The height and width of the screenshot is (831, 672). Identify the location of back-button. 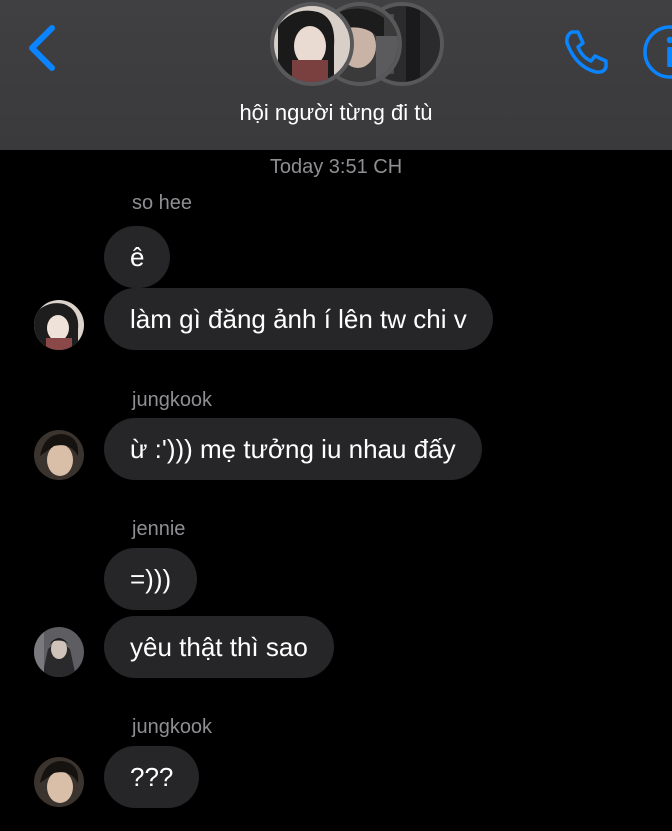
(44, 48).